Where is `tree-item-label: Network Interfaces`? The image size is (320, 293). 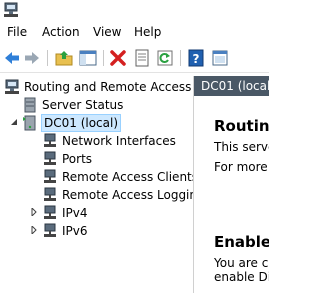 tree-item-label: Network Interfaces is located at coordinates (119, 141).